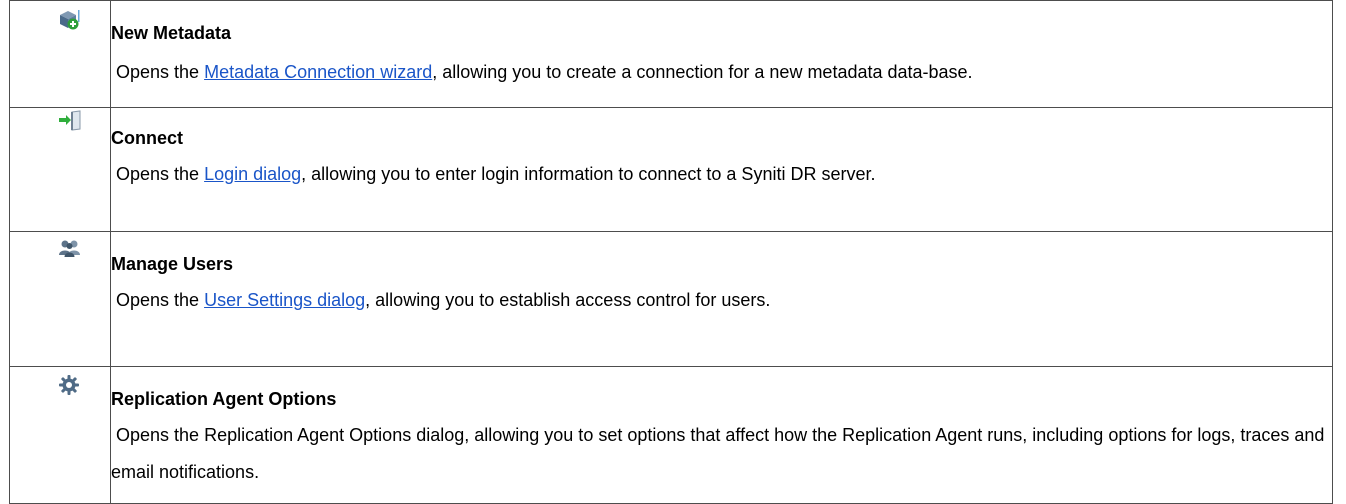 This screenshot has width=1346, height=504. Describe the element at coordinates (69, 121) in the screenshot. I see `connect-door-icon` at that location.